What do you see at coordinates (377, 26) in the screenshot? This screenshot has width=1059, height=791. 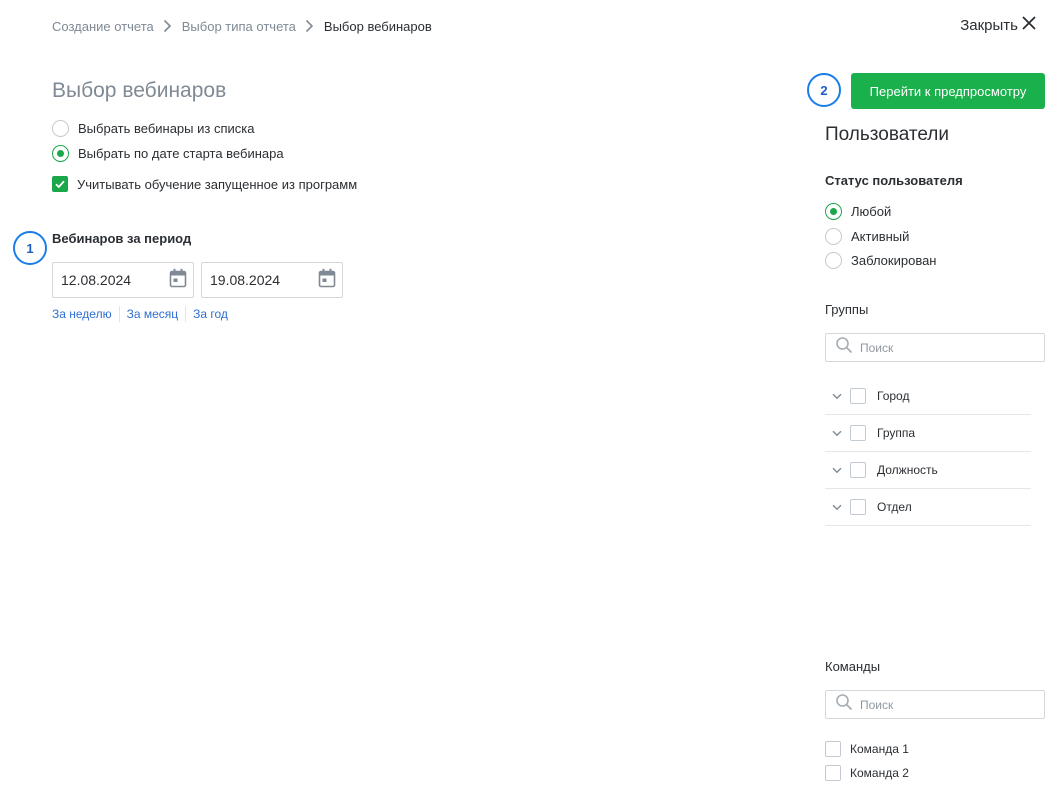 I see `breadcrumb-item-webinars: Выбор вебинаров` at bounding box center [377, 26].